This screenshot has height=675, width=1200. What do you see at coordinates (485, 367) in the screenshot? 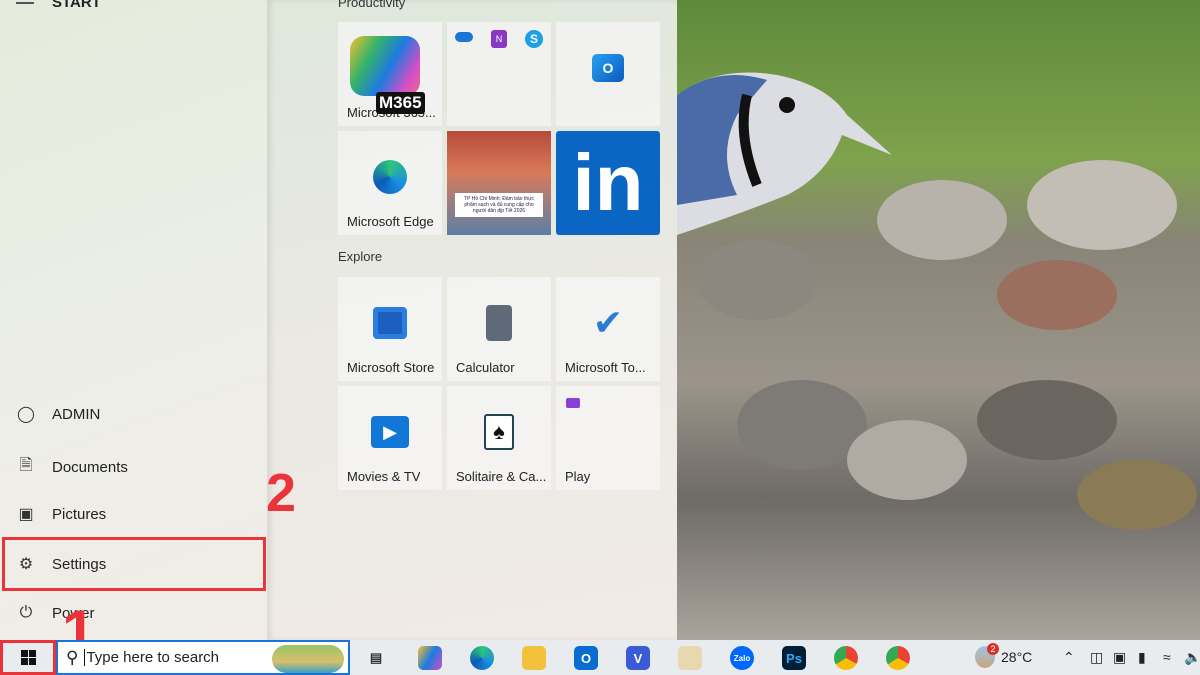
I see `tile-label: Calculator` at bounding box center [485, 367].